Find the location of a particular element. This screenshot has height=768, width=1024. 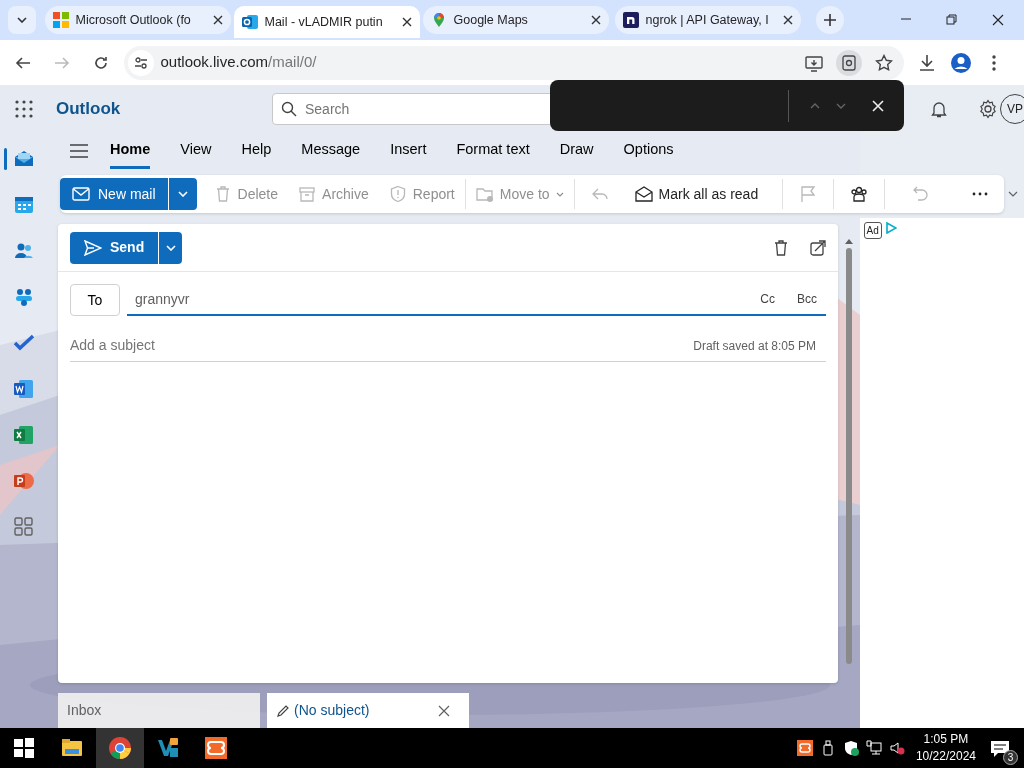

ad-label: Ad is located at coordinates (872, 230).